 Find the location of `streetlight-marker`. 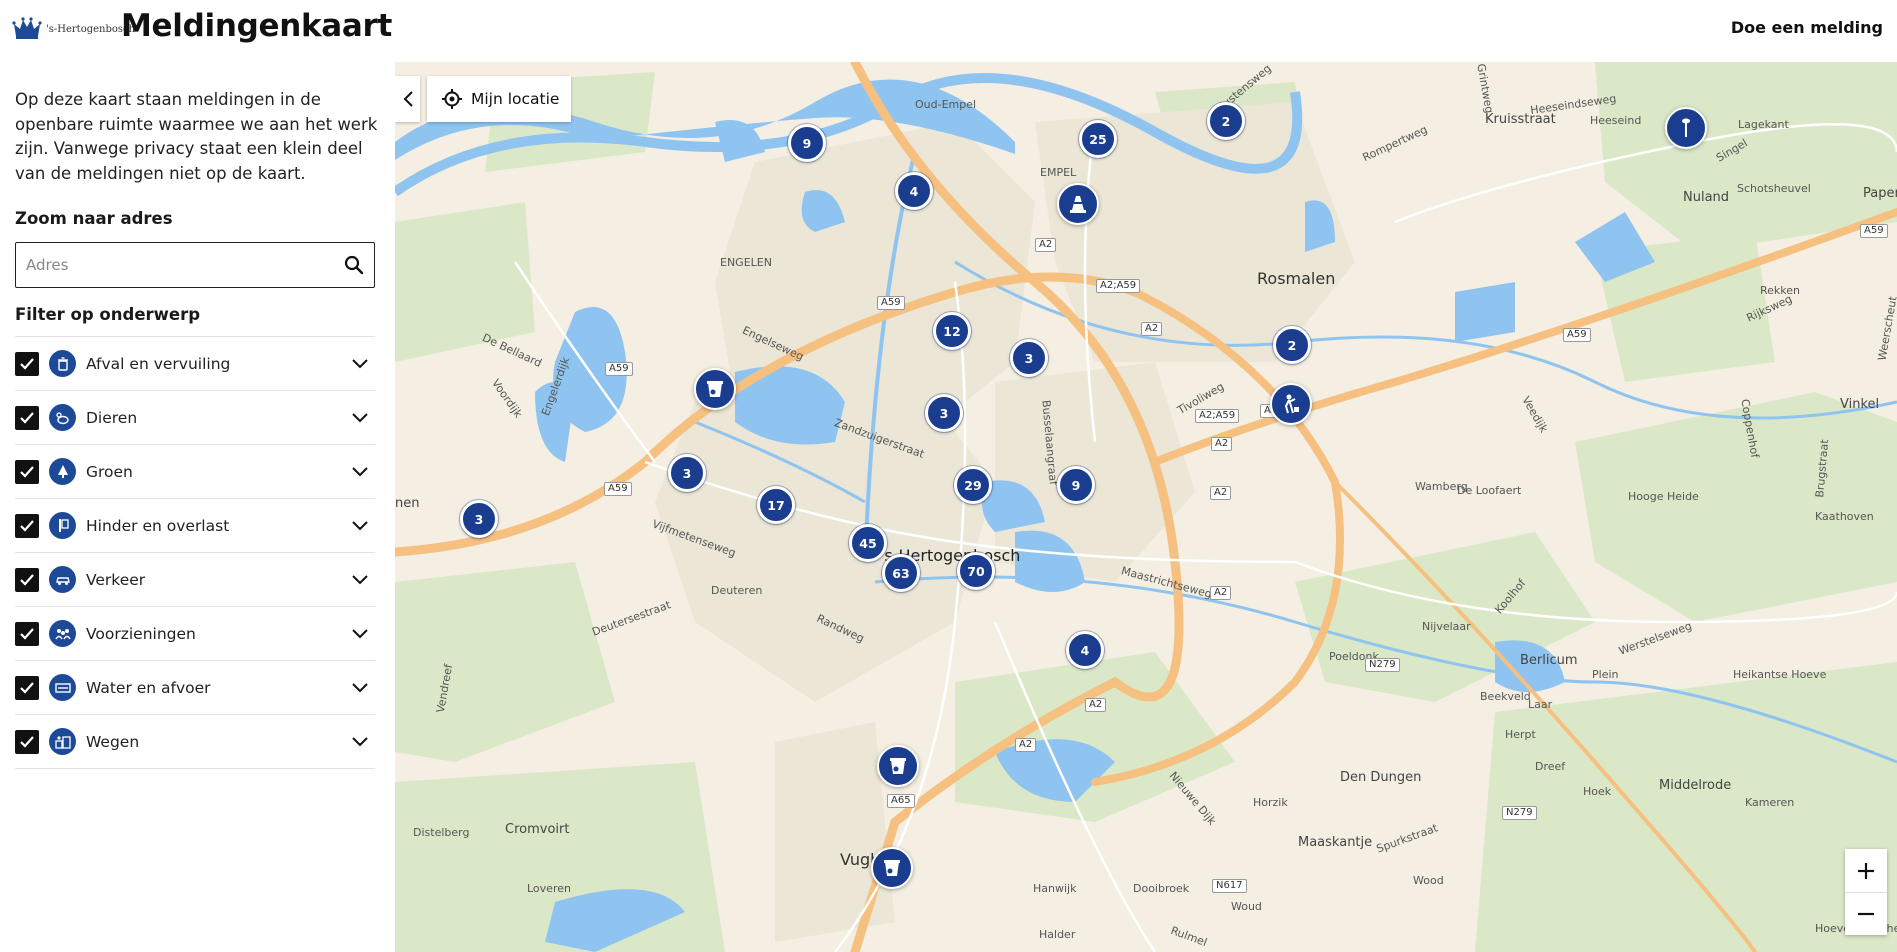

streetlight-marker is located at coordinates (1686, 128).